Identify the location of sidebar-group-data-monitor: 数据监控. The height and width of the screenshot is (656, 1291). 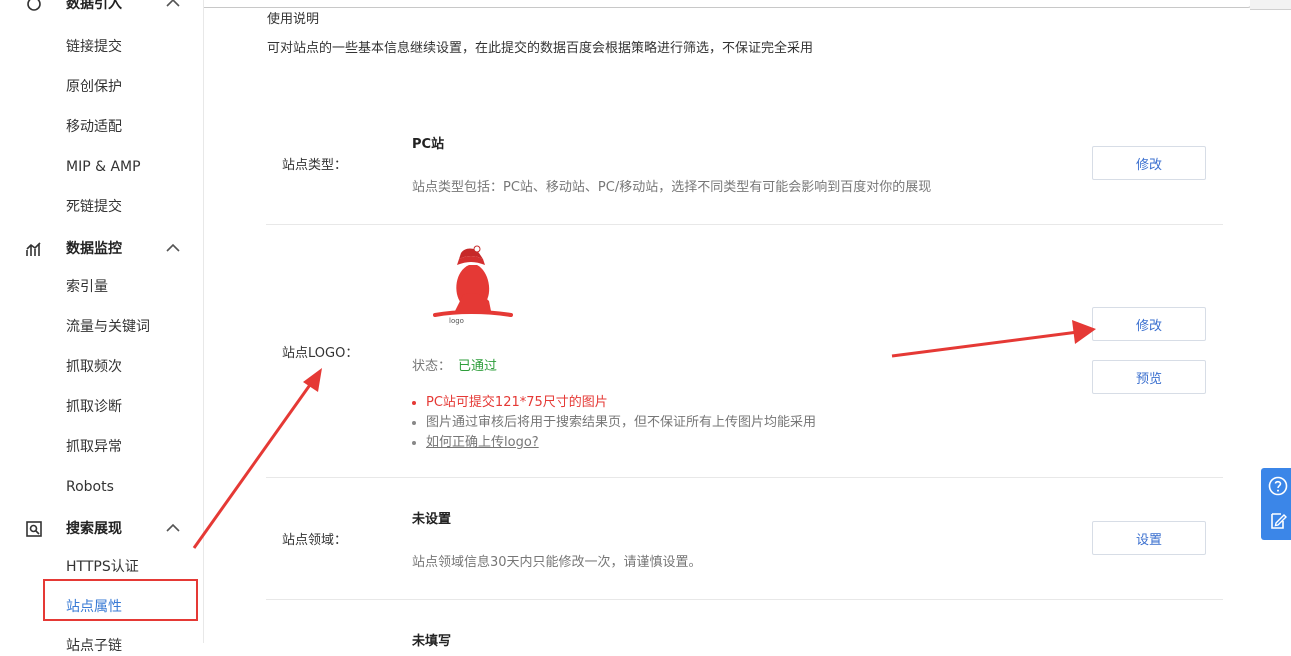
(101, 249).